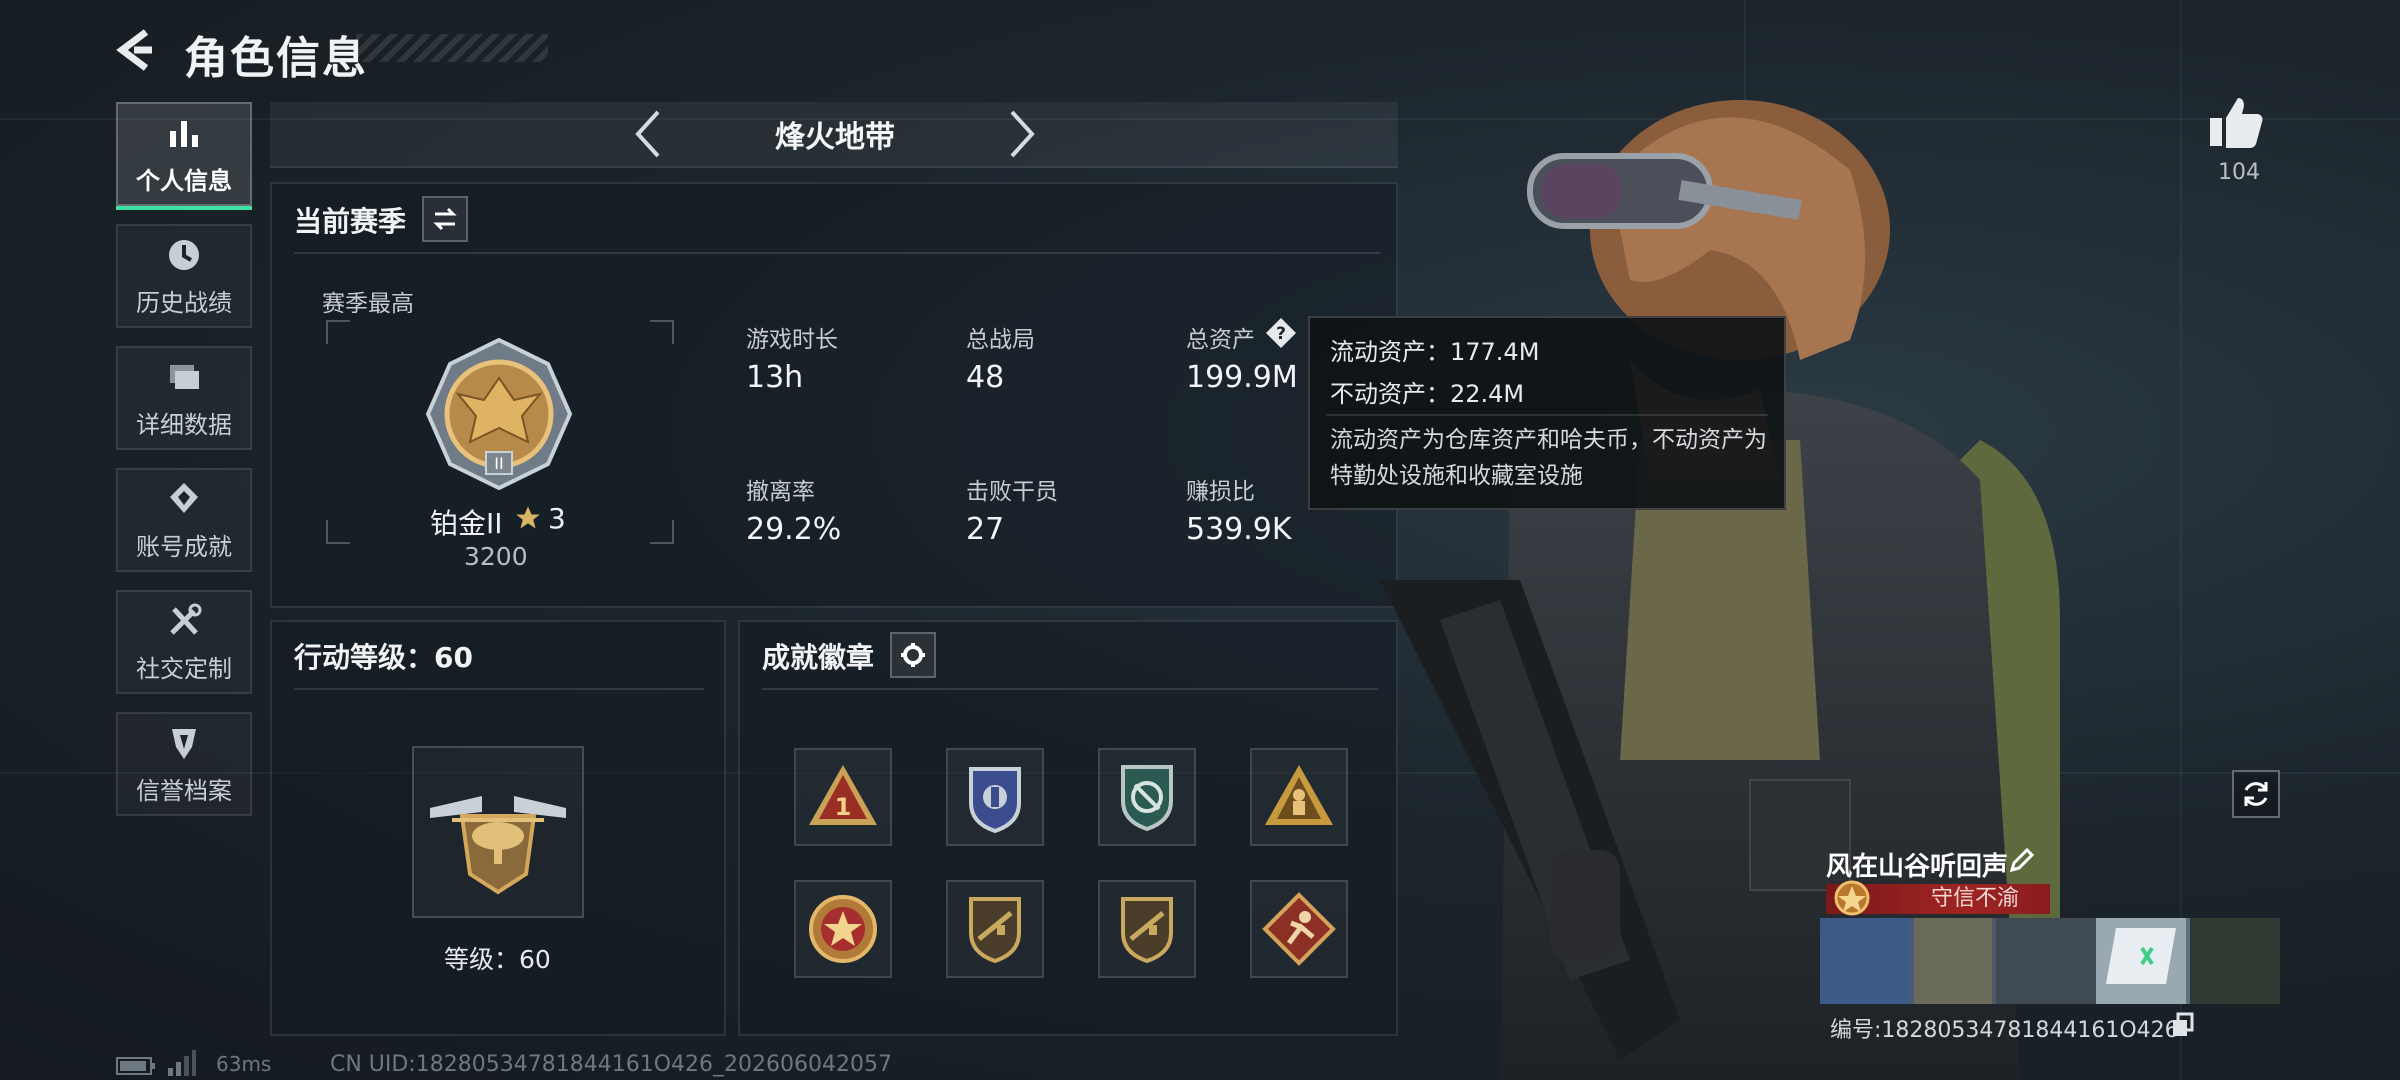  I want to click on stat-value-kills: 27, so click(985, 529).